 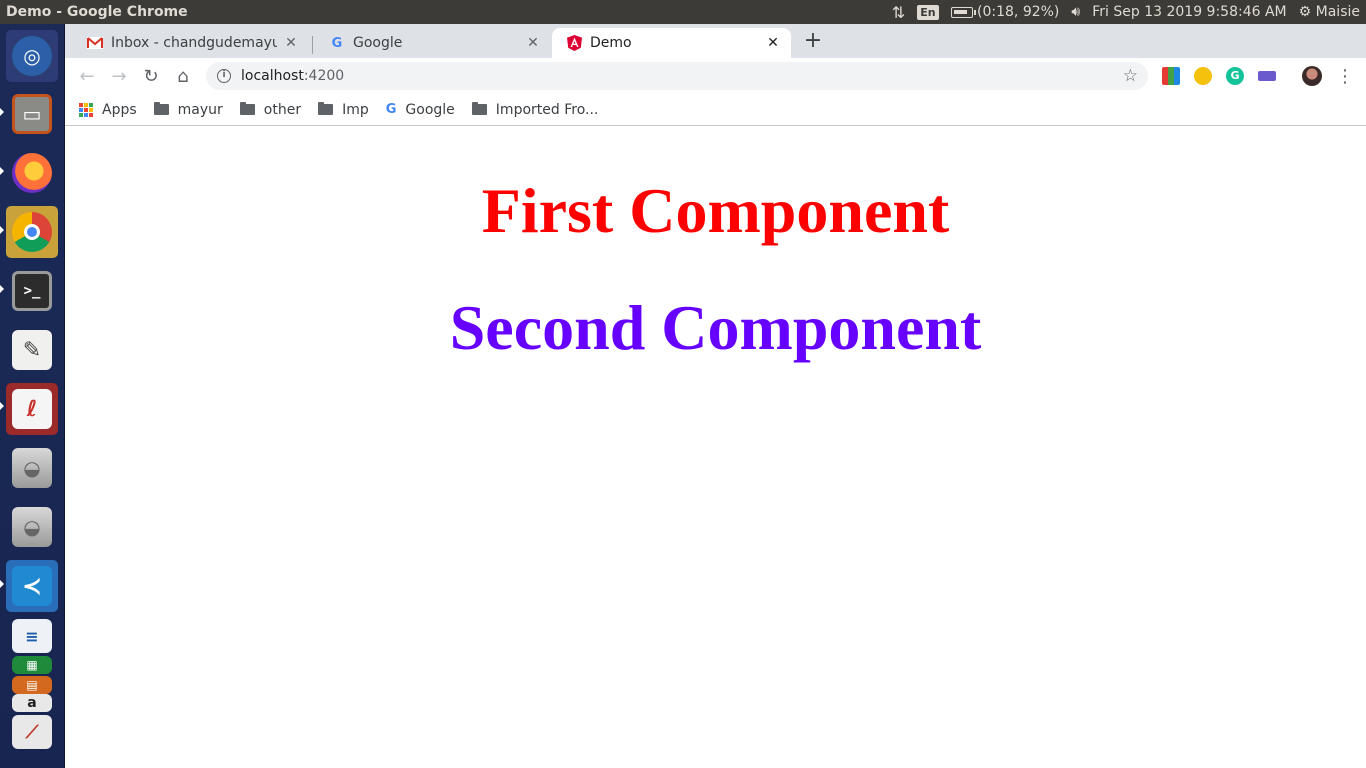 I want to click on launcher-chrome, so click(x=32, y=232).